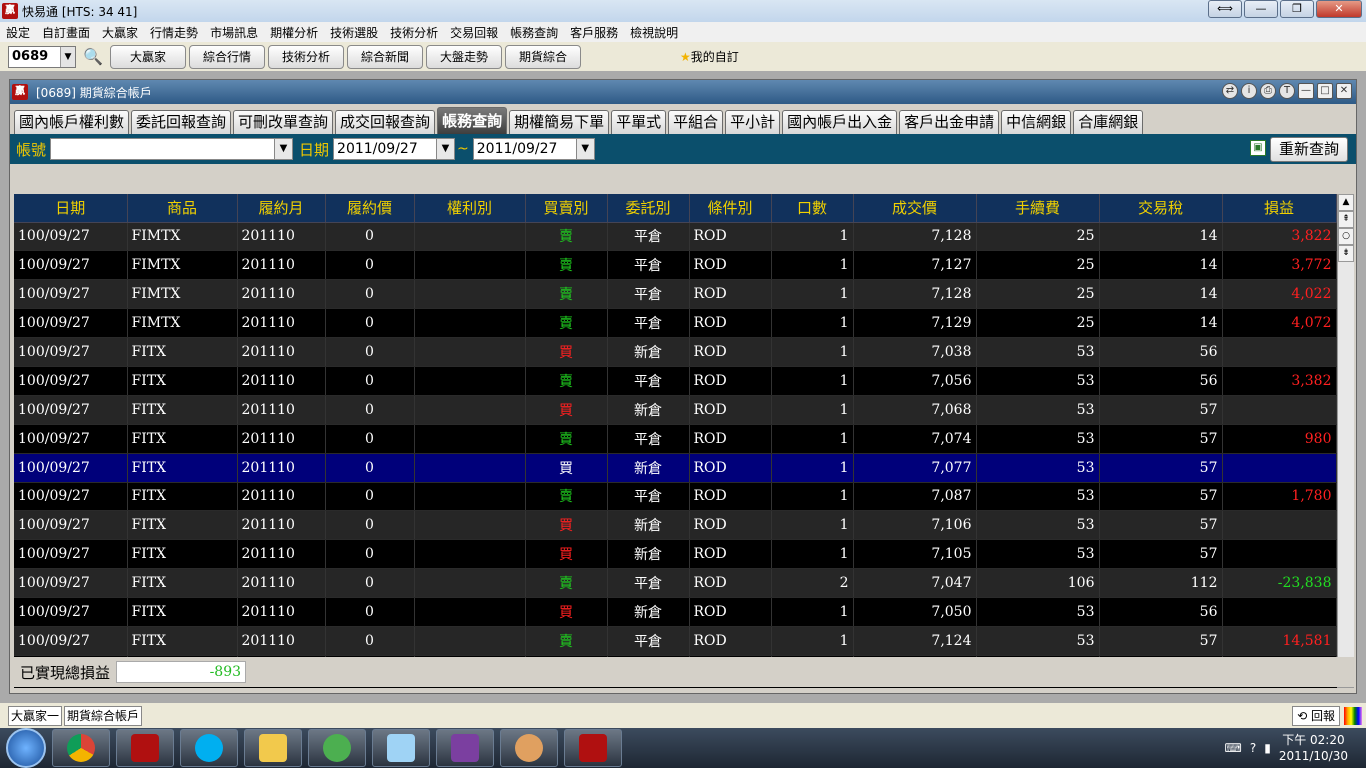 This screenshot has width=1366, height=768. What do you see at coordinates (654, 32) in the screenshot?
I see `menu-help: 檢視說明` at bounding box center [654, 32].